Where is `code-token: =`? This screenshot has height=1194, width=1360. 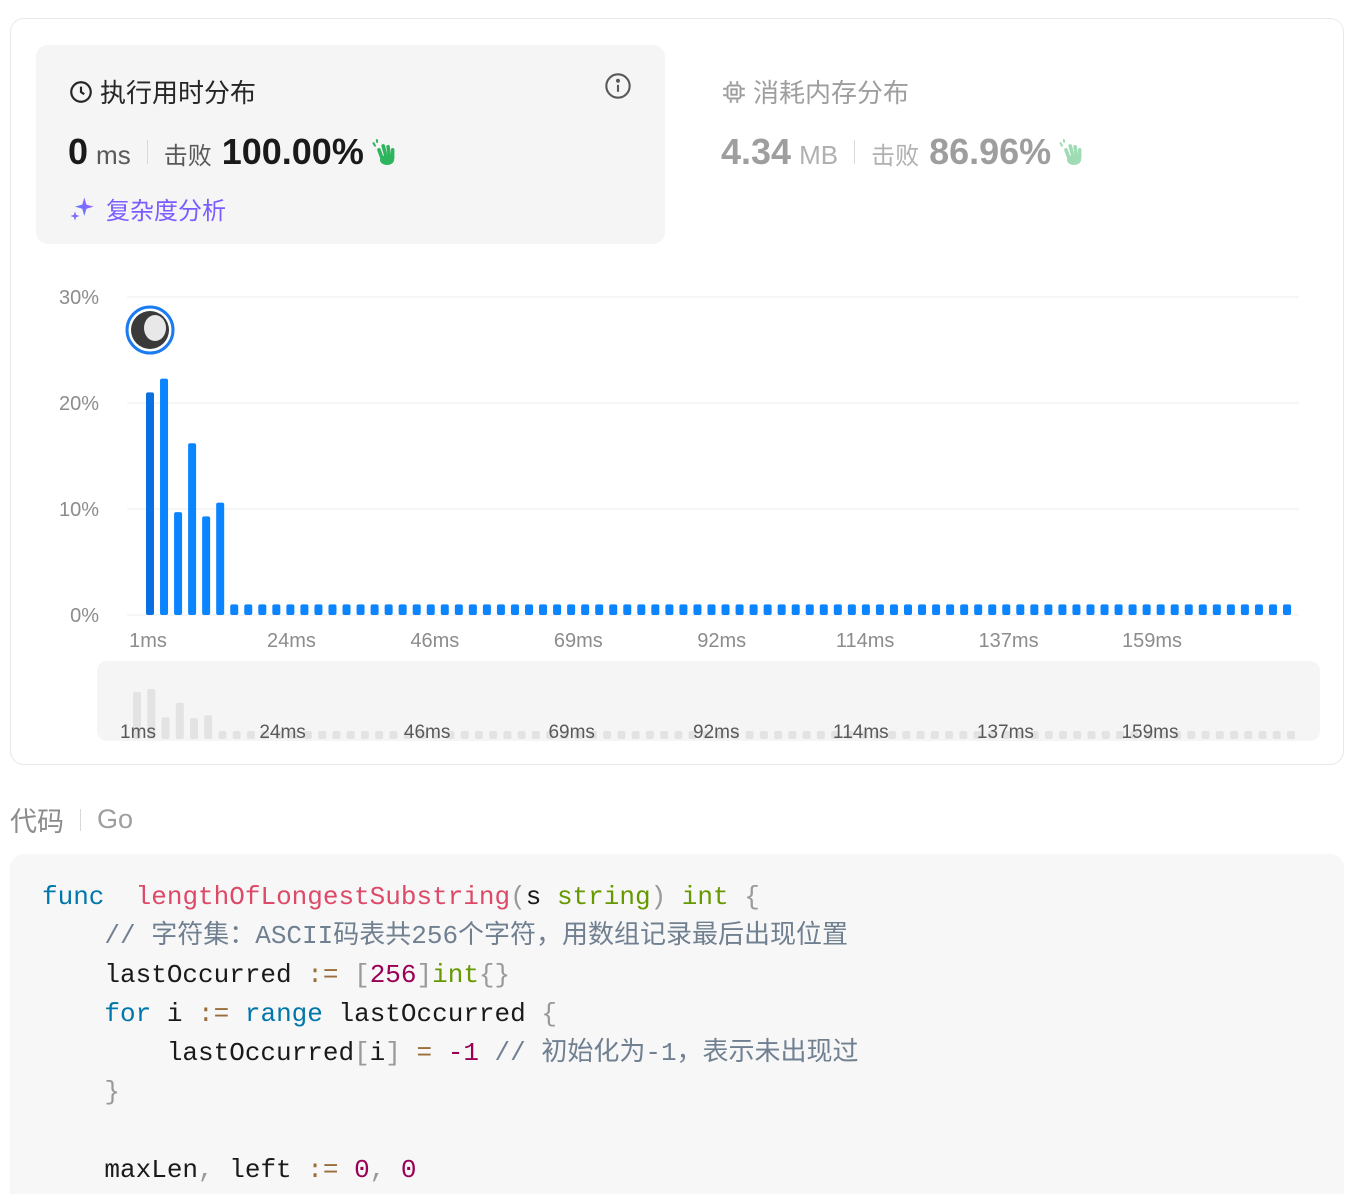
code-token: = is located at coordinates (424, 1053).